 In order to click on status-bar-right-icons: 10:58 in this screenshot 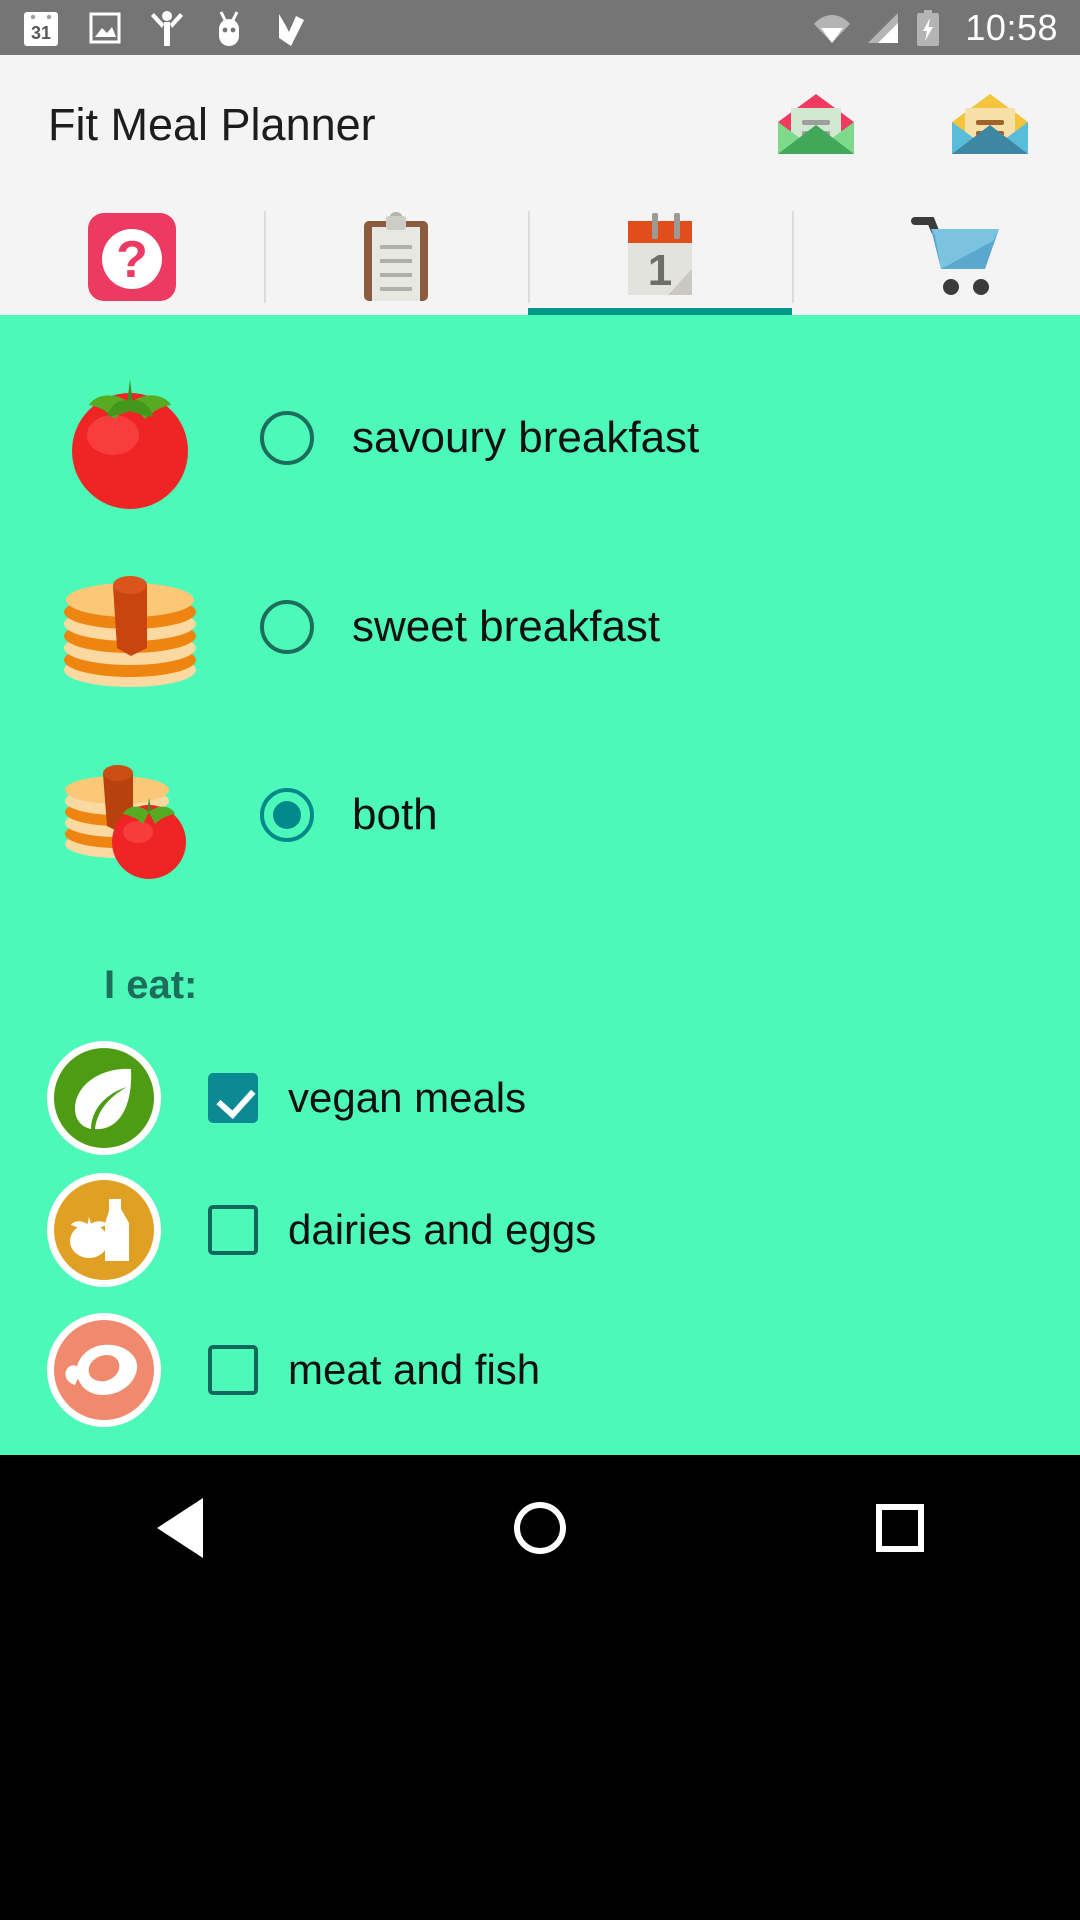, I will do `click(935, 28)`.